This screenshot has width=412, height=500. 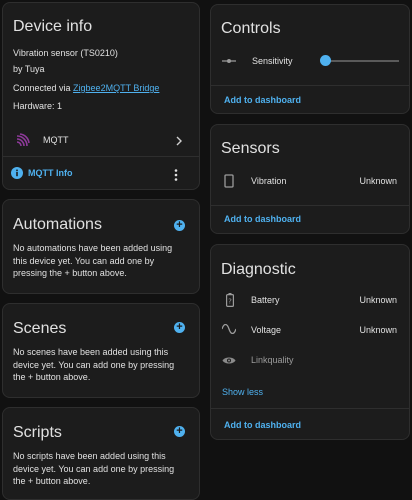 I want to click on show-less-button: Show less, so click(x=242, y=392).